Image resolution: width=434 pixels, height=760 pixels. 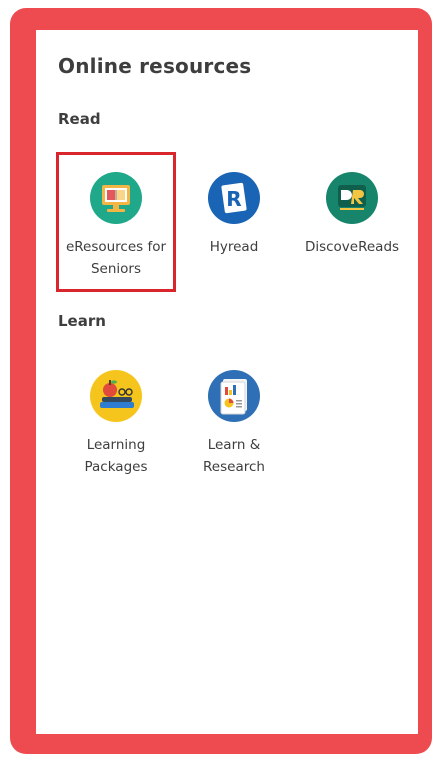 I want to click on resource-learning-packages: Learning Packages, so click(x=116, y=435).